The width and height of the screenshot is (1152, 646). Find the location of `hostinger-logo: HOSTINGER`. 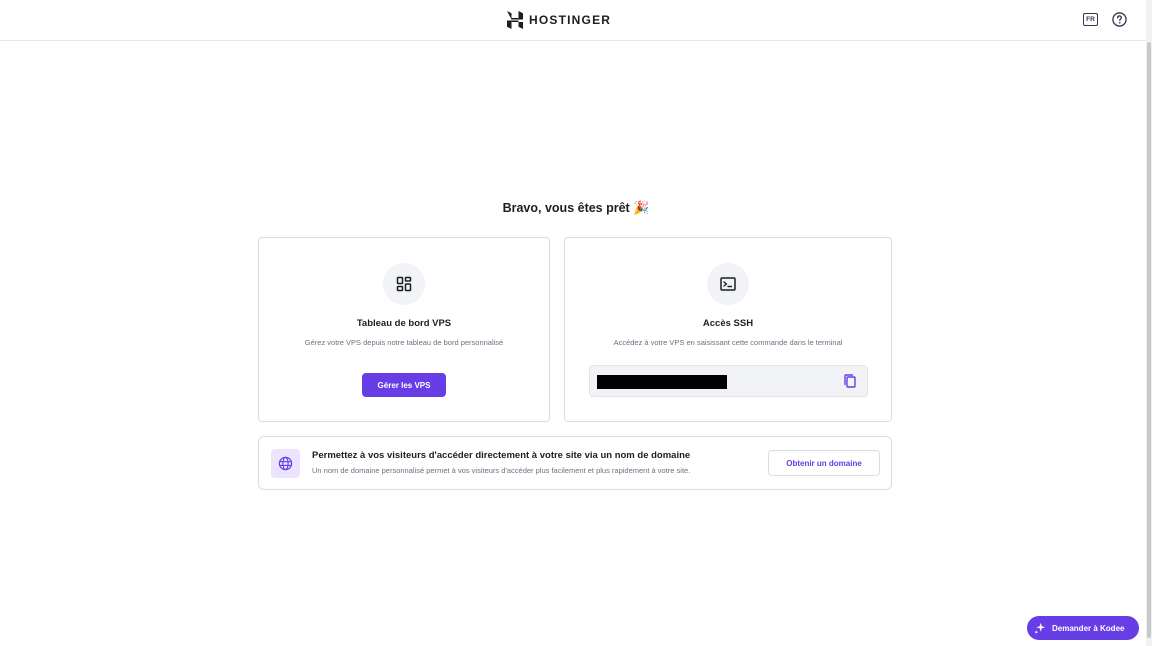

hostinger-logo: HOSTINGER is located at coordinates (559, 20).